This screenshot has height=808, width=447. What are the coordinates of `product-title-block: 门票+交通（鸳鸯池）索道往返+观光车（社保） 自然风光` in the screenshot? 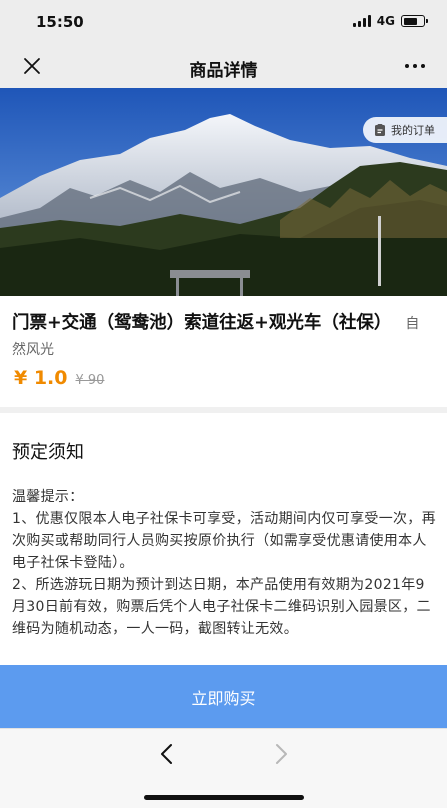 It's located at (222, 337).